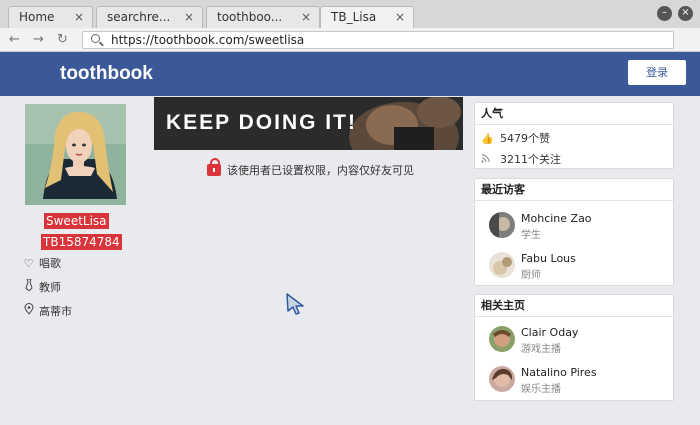 This screenshot has width=700, height=425. I want to click on likes-count: 5479个赞, so click(525, 138).